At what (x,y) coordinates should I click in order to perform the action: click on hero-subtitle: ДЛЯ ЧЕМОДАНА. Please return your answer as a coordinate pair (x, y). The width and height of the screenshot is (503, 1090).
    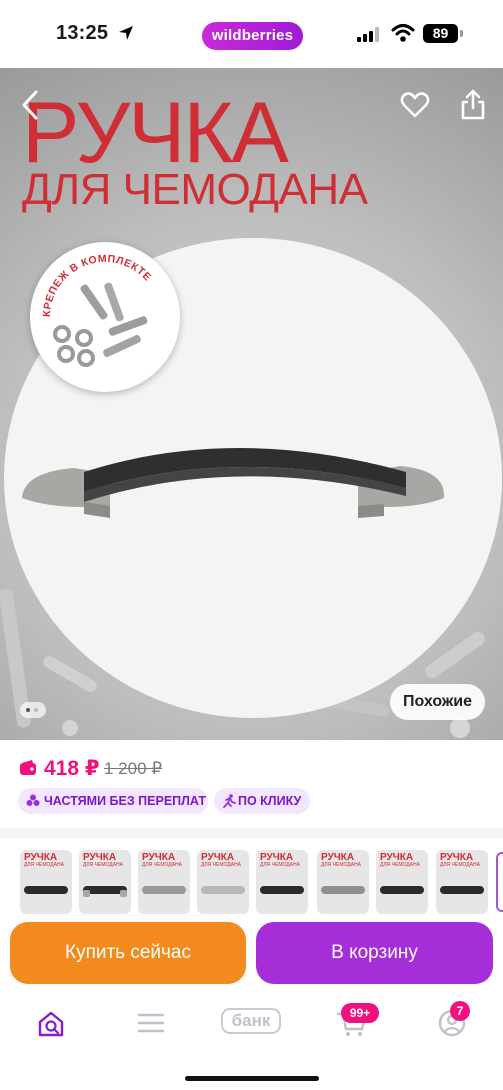
    Looking at the image, I should click on (195, 189).